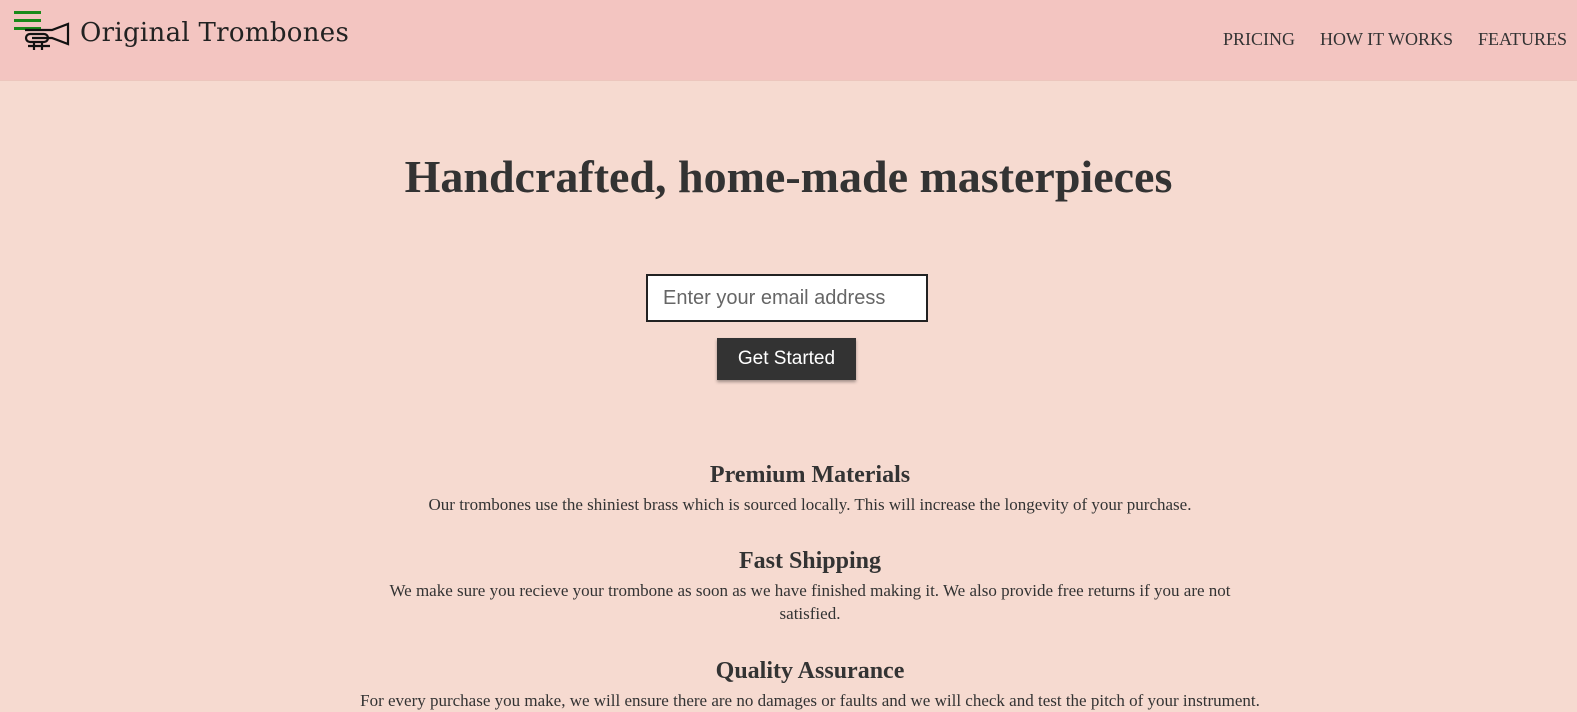 Image resolution: width=1577 pixels, height=712 pixels. I want to click on email-input, so click(787, 298).